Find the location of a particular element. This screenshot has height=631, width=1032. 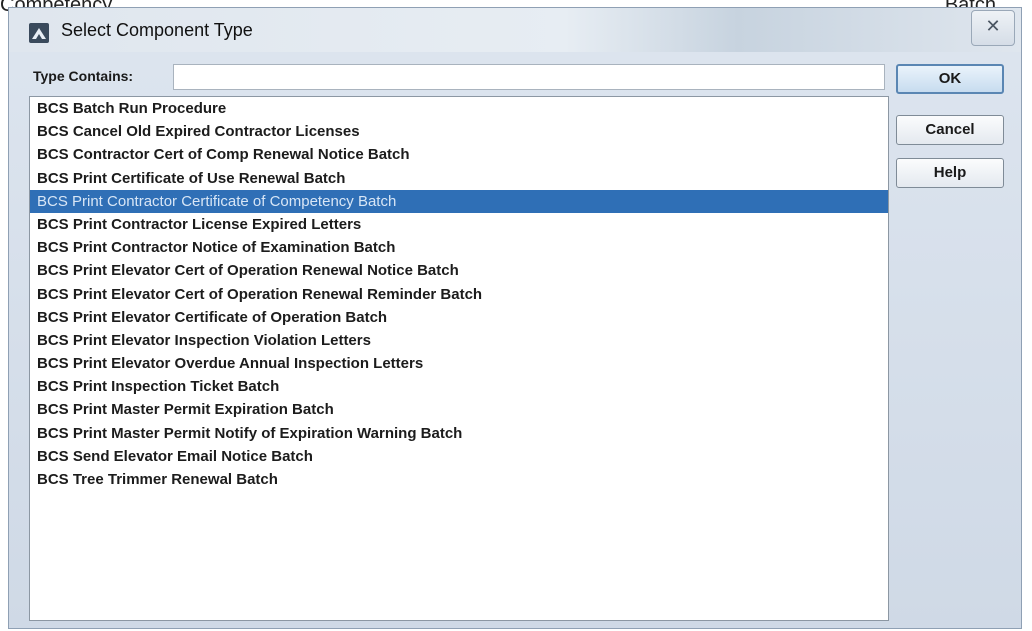

close-button: ✕ is located at coordinates (993, 28).